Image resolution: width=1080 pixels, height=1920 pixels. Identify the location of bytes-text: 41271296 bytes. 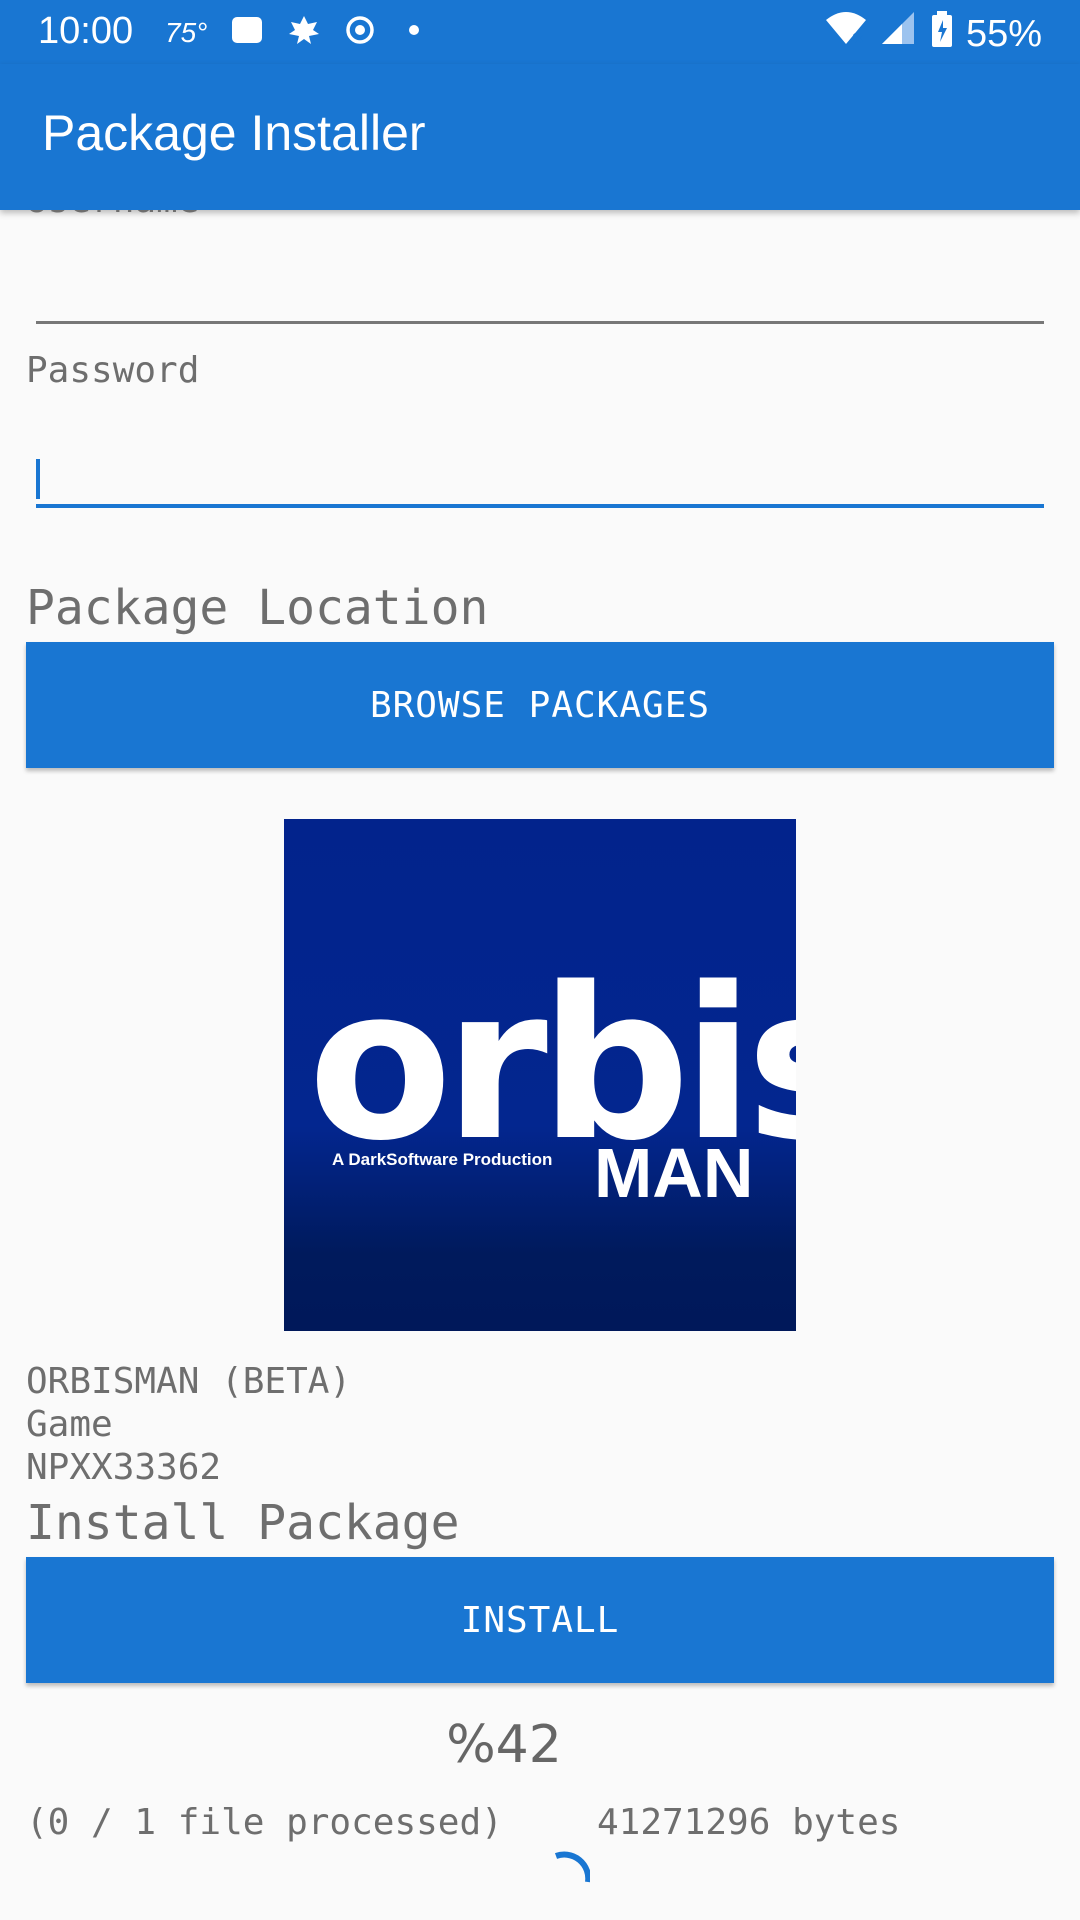
(749, 1822).